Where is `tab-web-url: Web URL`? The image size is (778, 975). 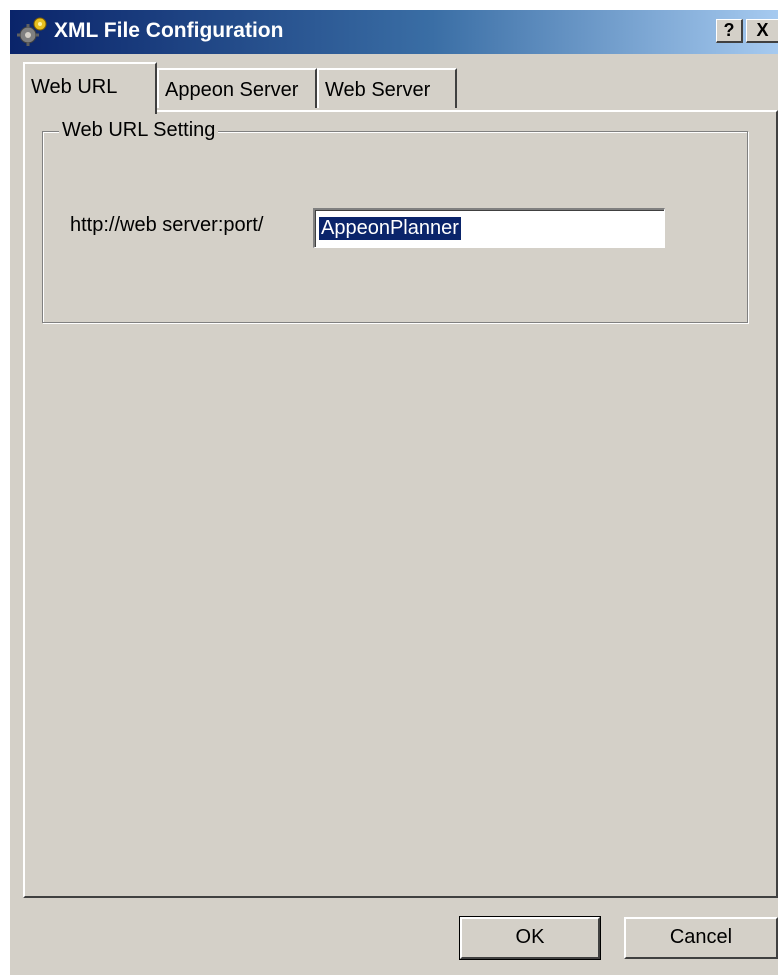 tab-web-url: Web URL is located at coordinates (90, 88).